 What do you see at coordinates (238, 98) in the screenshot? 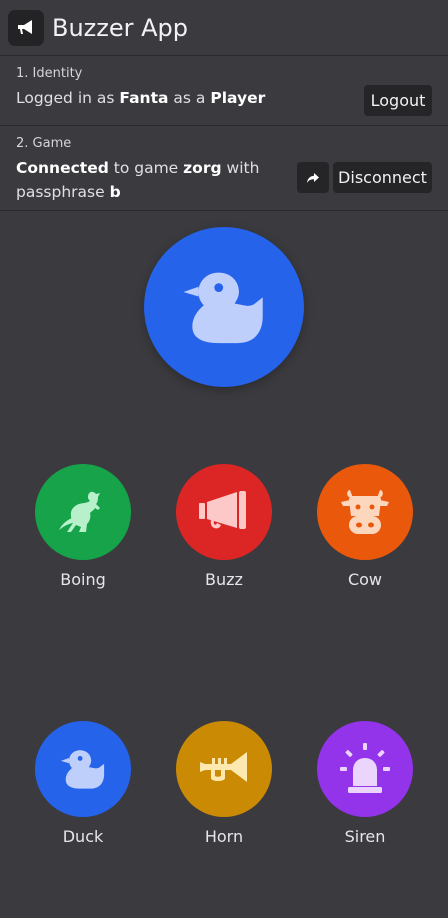
I see `role: Player` at bounding box center [238, 98].